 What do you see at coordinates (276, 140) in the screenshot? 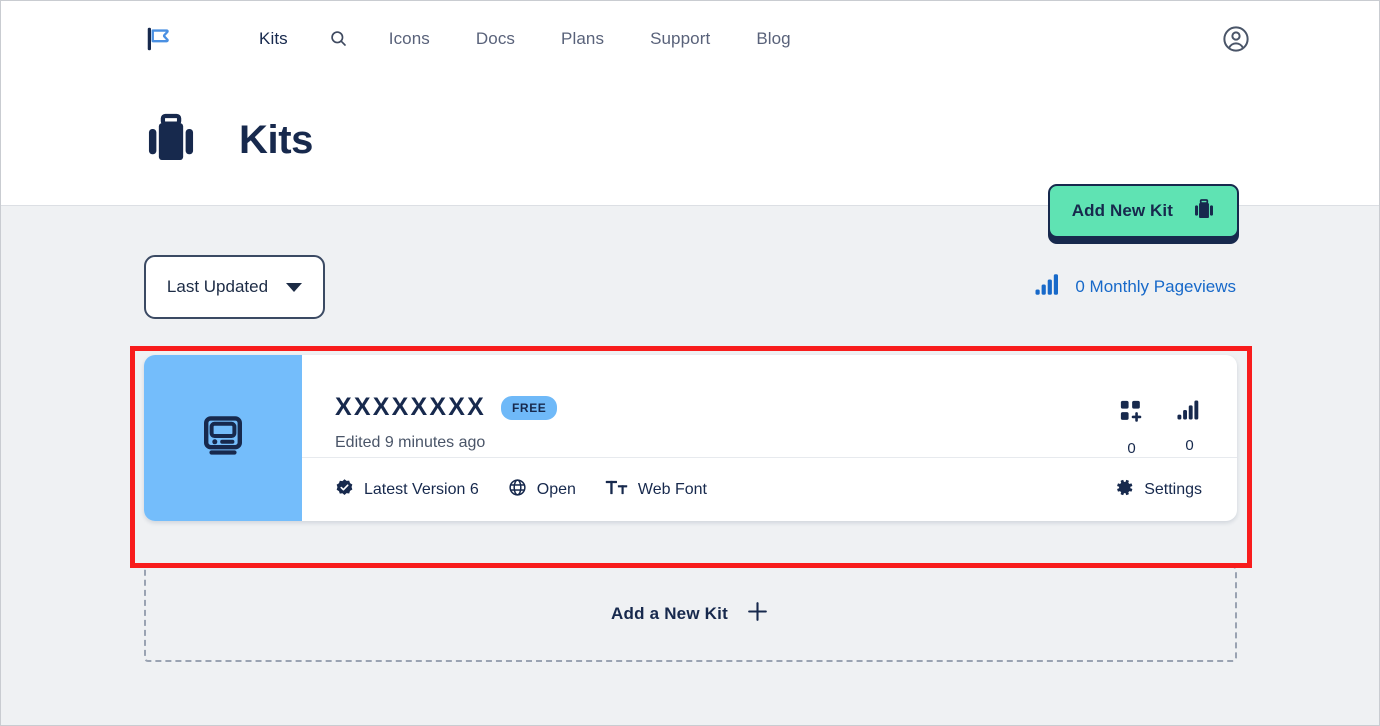
I see `page-title: Kits` at bounding box center [276, 140].